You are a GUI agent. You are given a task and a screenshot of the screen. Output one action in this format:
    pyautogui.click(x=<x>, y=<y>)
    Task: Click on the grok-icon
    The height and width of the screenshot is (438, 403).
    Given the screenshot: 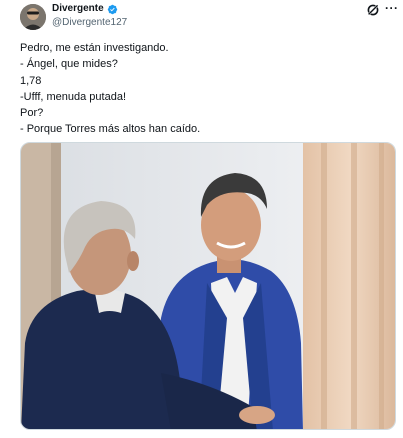 What is the action you would take?
    pyautogui.click(x=373, y=10)
    